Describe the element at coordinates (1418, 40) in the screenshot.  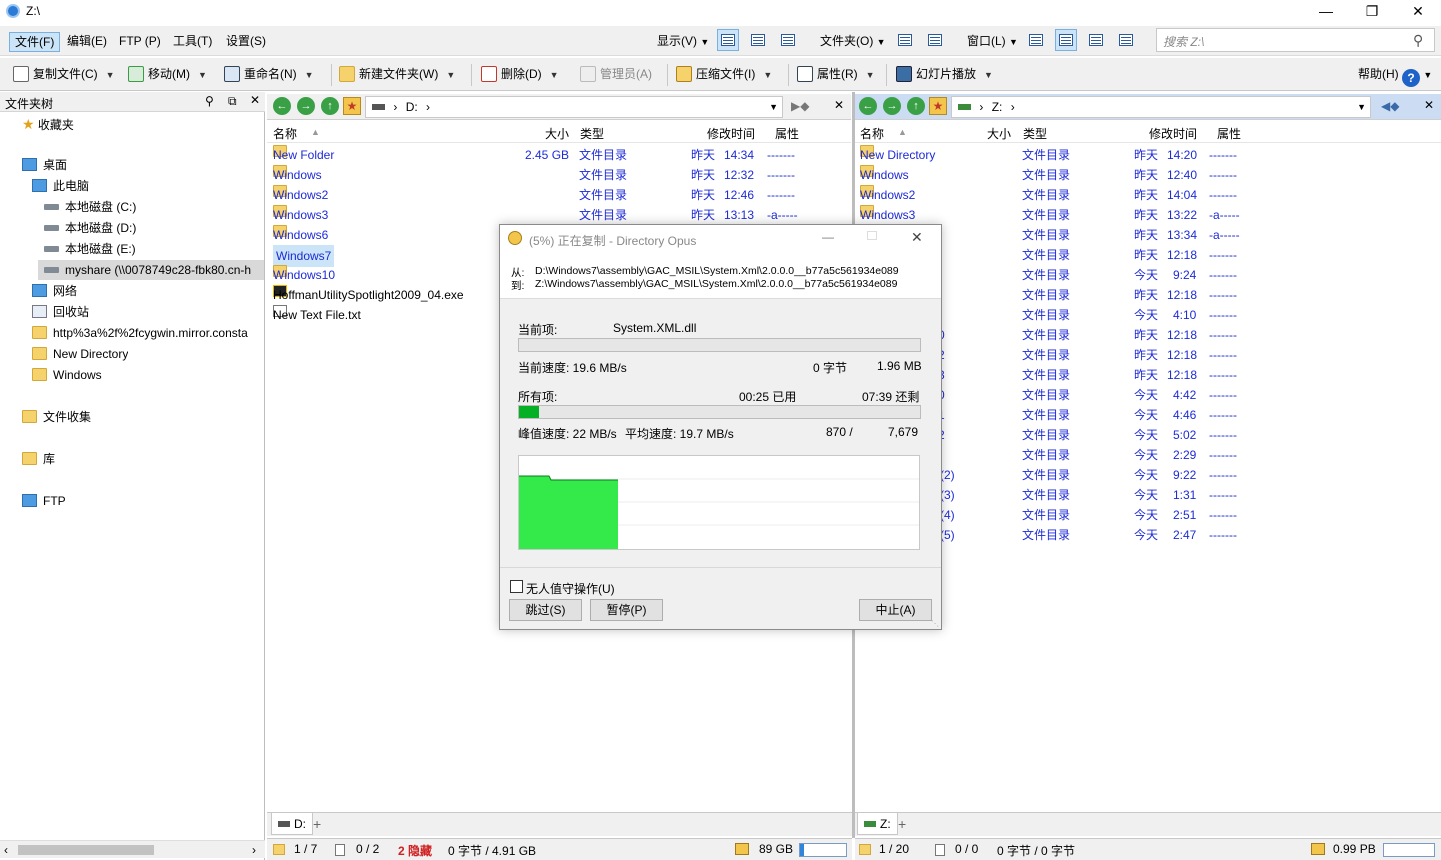
I see `search-icon: ⚲` at that location.